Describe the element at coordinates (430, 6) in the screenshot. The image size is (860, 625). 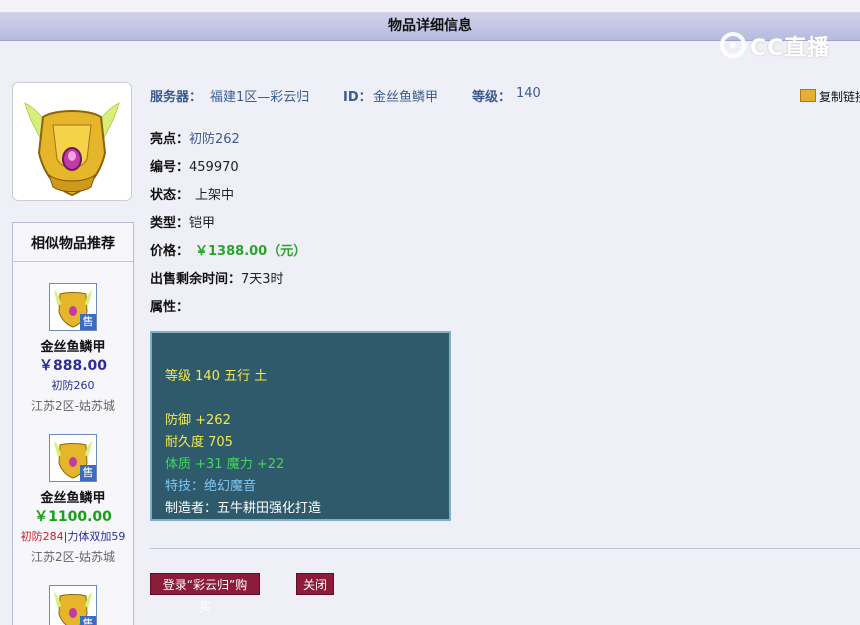
I see `top-strip` at that location.